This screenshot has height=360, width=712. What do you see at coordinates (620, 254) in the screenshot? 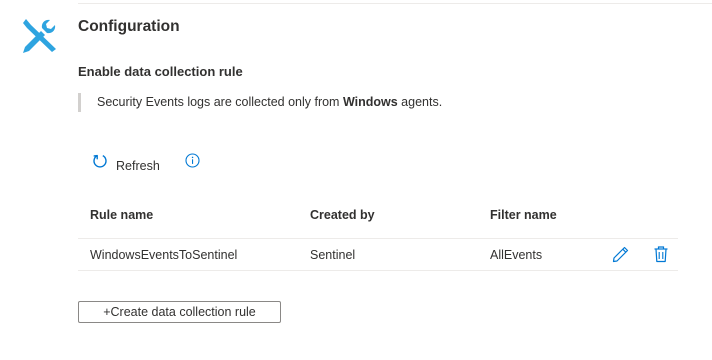
I see `edit-icon` at bounding box center [620, 254].